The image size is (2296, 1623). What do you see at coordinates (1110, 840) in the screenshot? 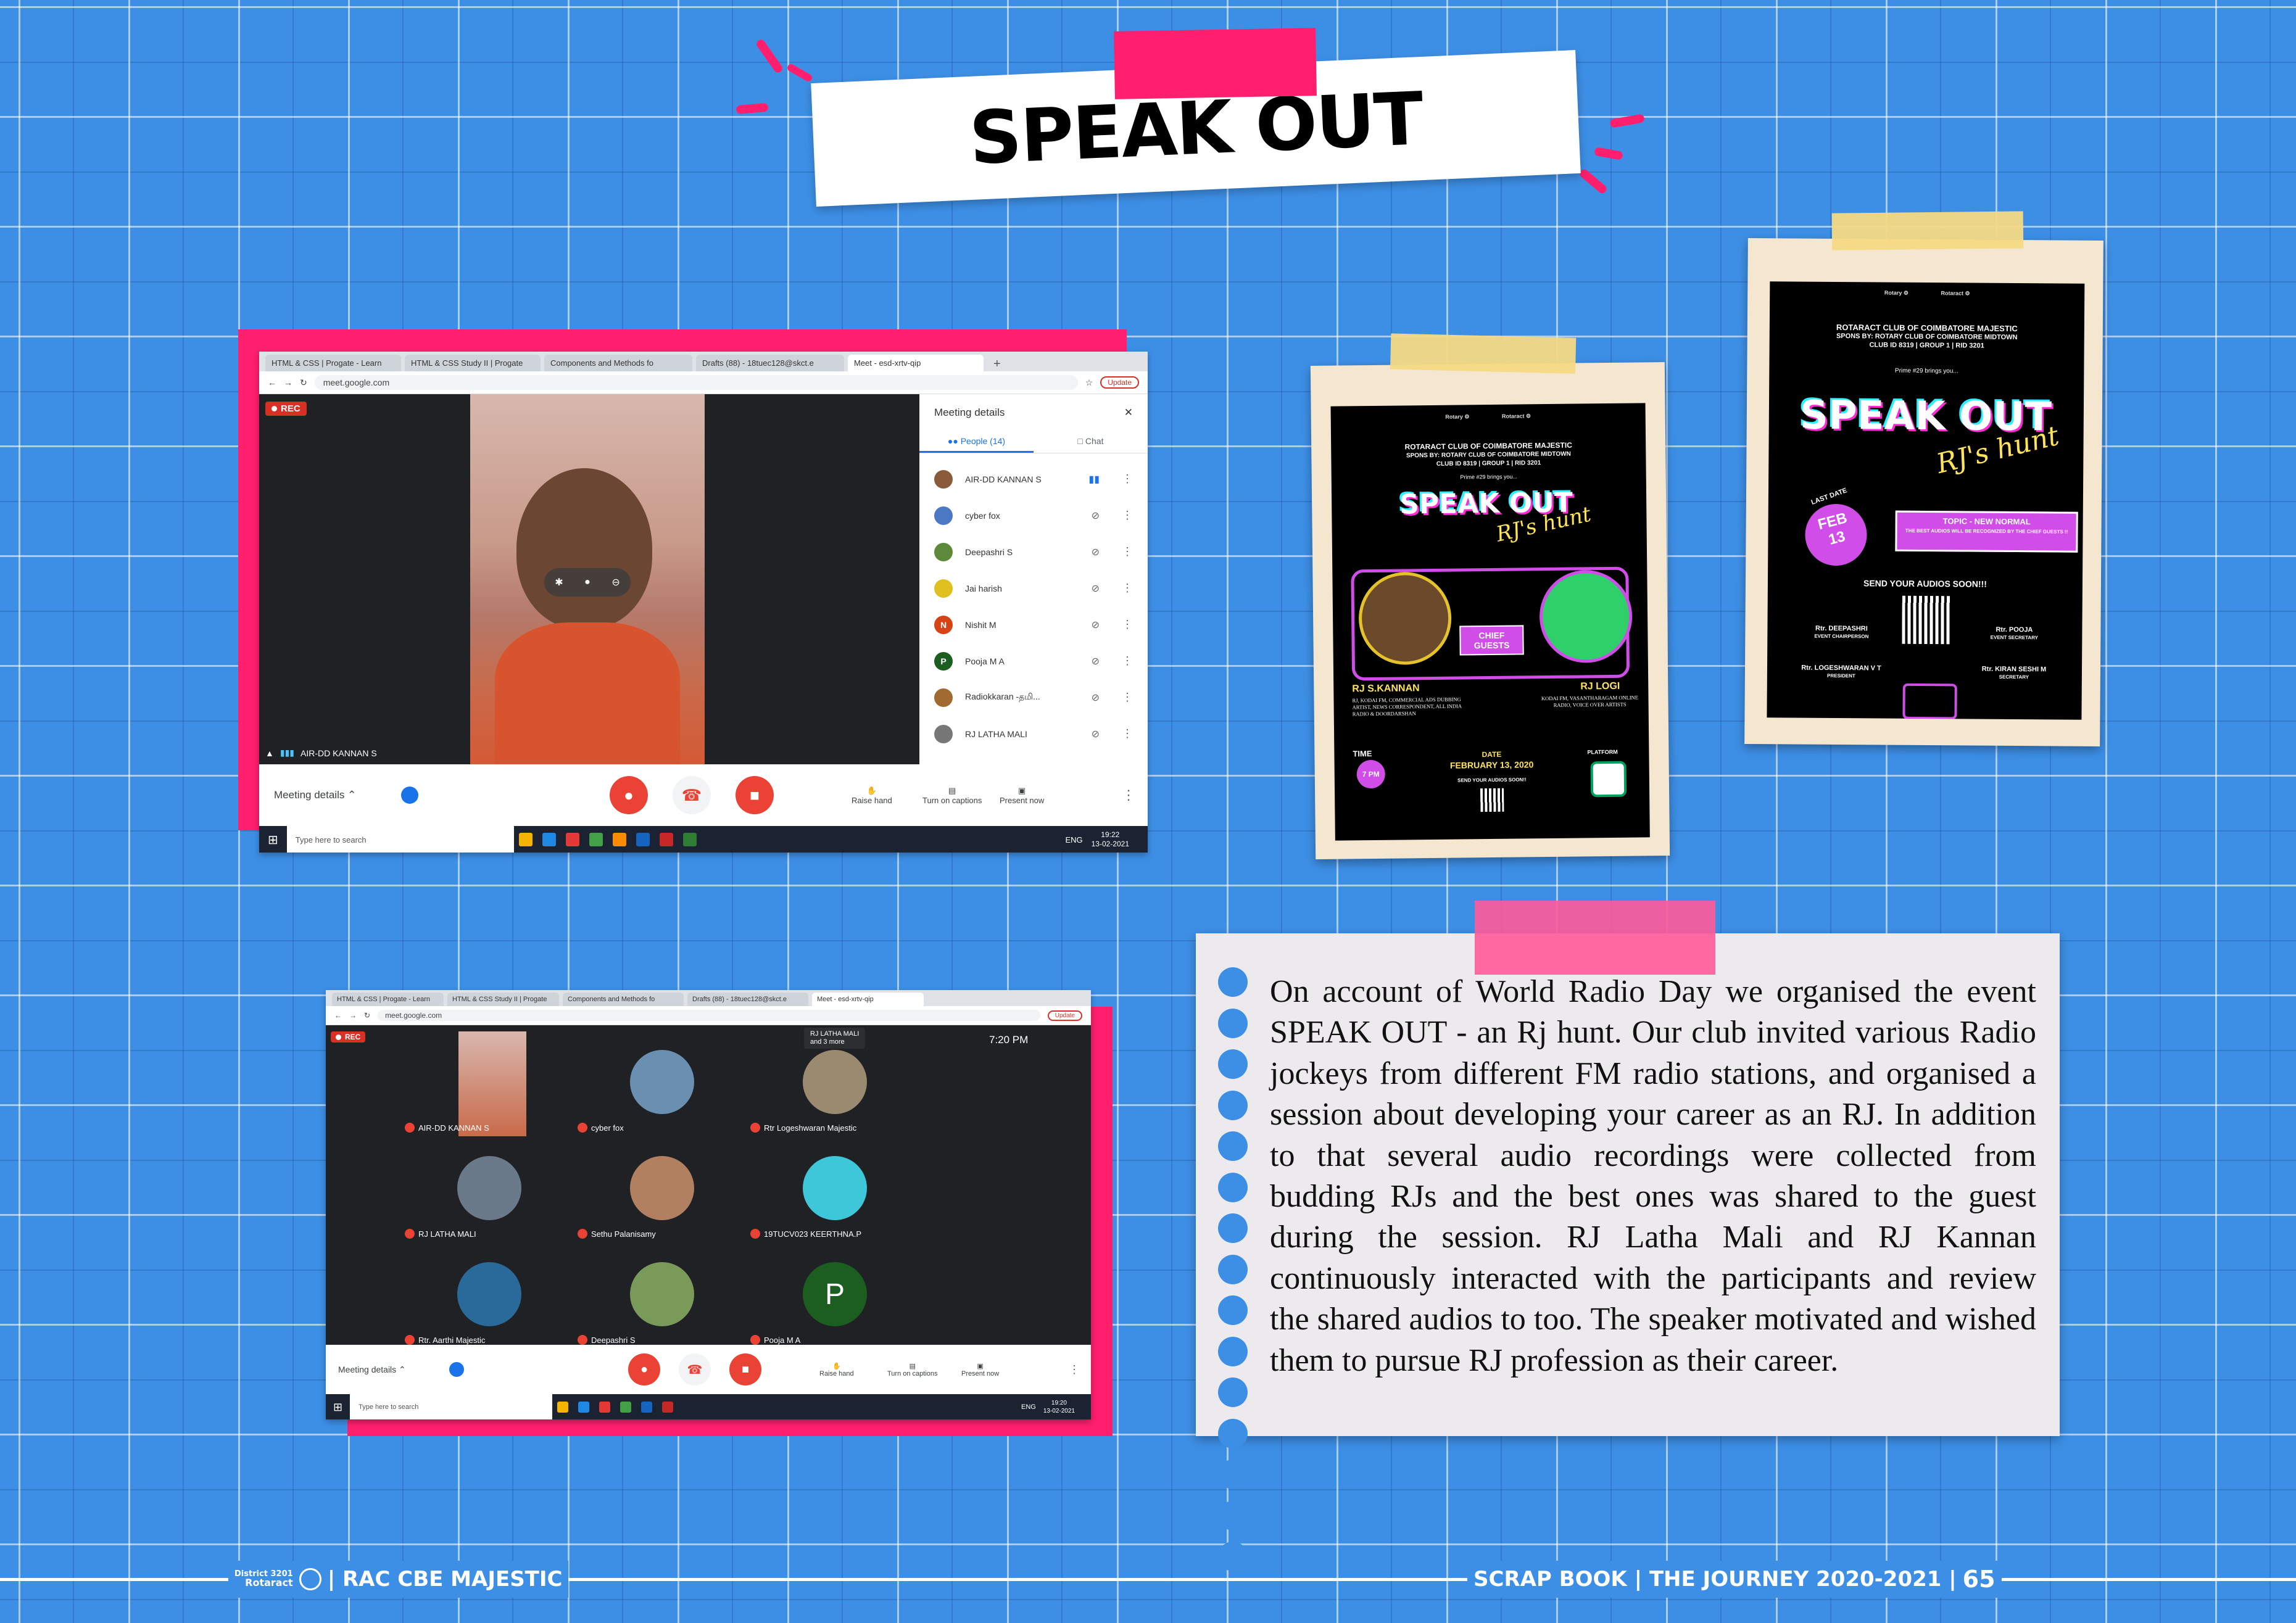
I see `tray-clock: 19:22 13-02-2021` at bounding box center [1110, 840].